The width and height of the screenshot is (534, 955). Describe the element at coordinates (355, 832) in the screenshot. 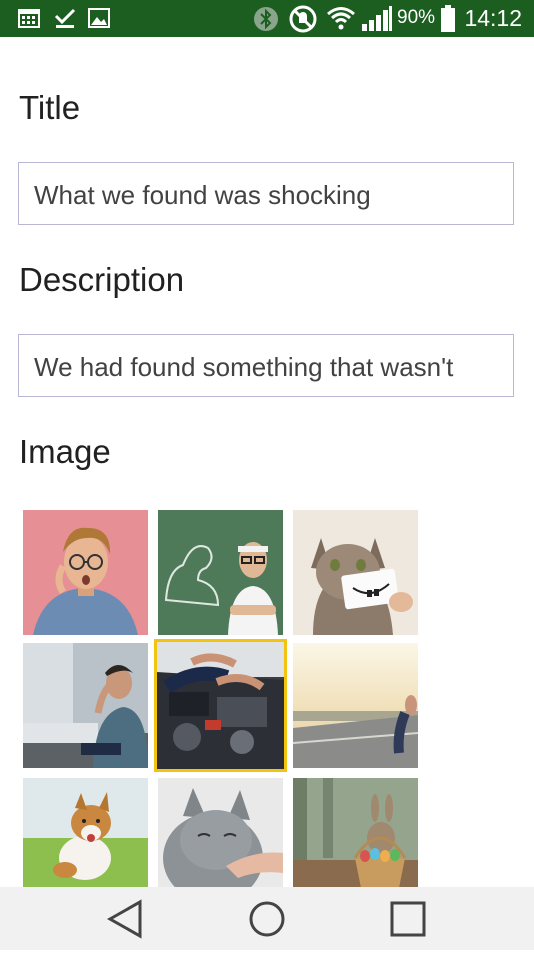

I see `image-bunny-easter-basket` at that location.